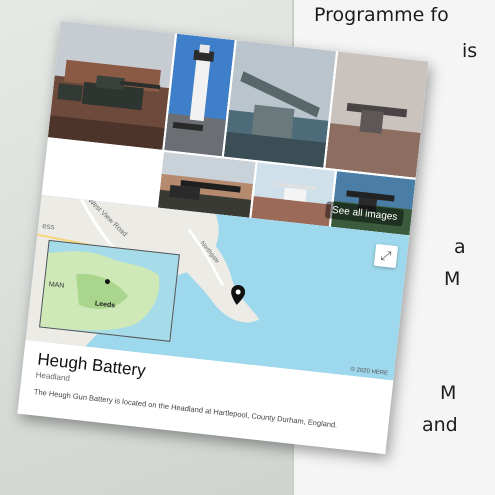 The width and height of the screenshot is (495, 495). What do you see at coordinates (48, 226) in the screenshot?
I see `map-partial-label: ess` at bounding box center [48, 226].